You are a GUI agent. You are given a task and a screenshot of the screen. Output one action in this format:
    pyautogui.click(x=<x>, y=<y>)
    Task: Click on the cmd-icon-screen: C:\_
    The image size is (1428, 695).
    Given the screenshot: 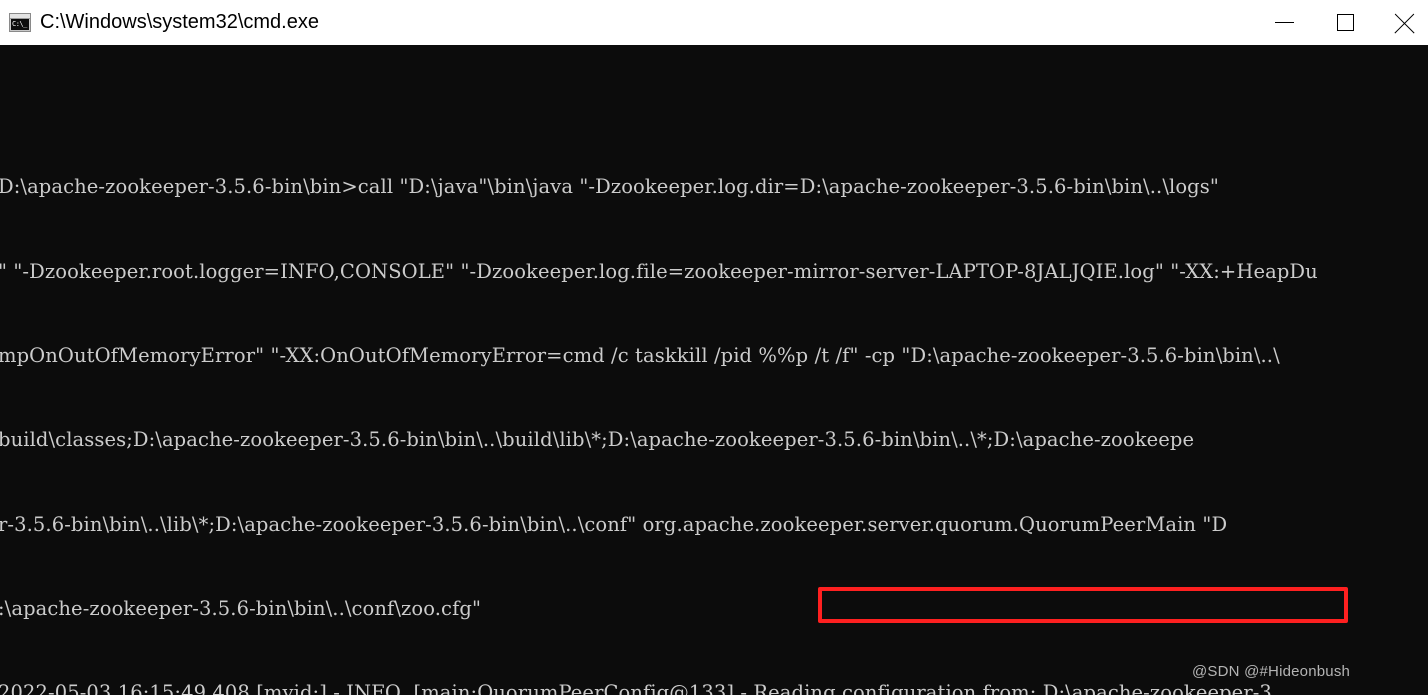 What is the action you would take?
    pyautogui.click(x=20, y=24)
    